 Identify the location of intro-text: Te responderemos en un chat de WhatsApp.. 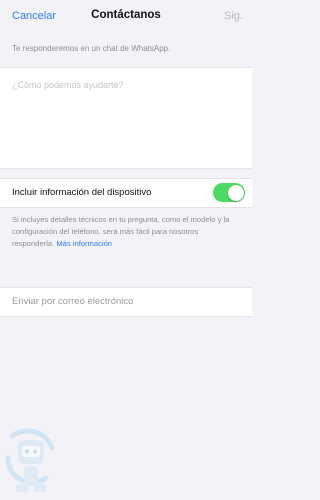
(91, 48).